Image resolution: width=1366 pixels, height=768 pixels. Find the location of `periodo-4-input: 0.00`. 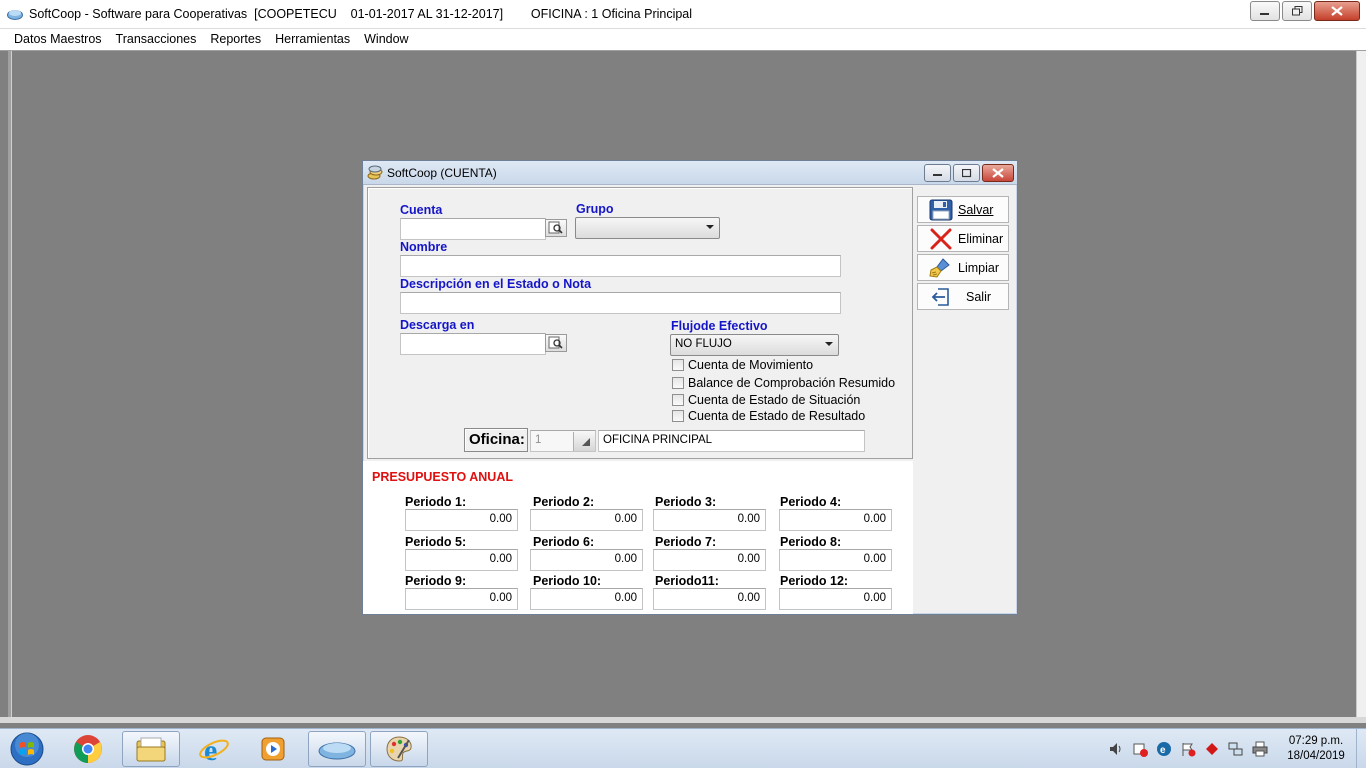

periodo-4-input: 0.00 is located at coordinates (835, 520).